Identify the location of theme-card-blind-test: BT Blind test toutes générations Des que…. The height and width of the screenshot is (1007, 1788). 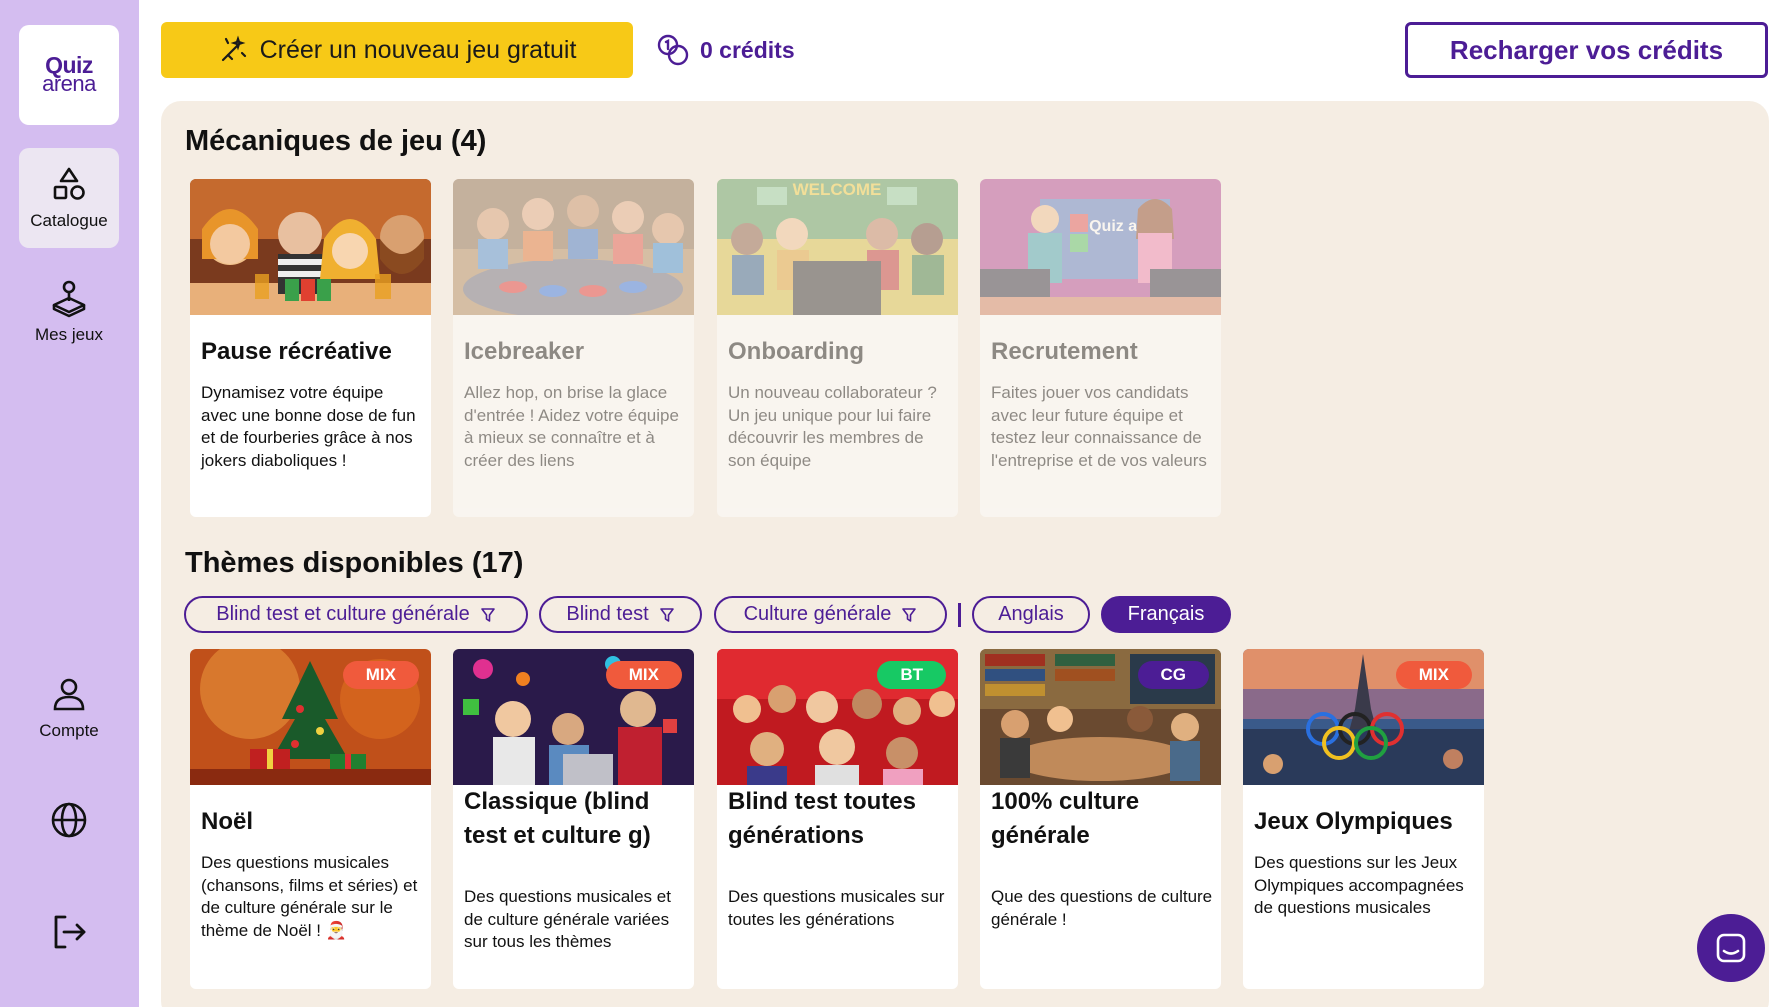
(837, 819).